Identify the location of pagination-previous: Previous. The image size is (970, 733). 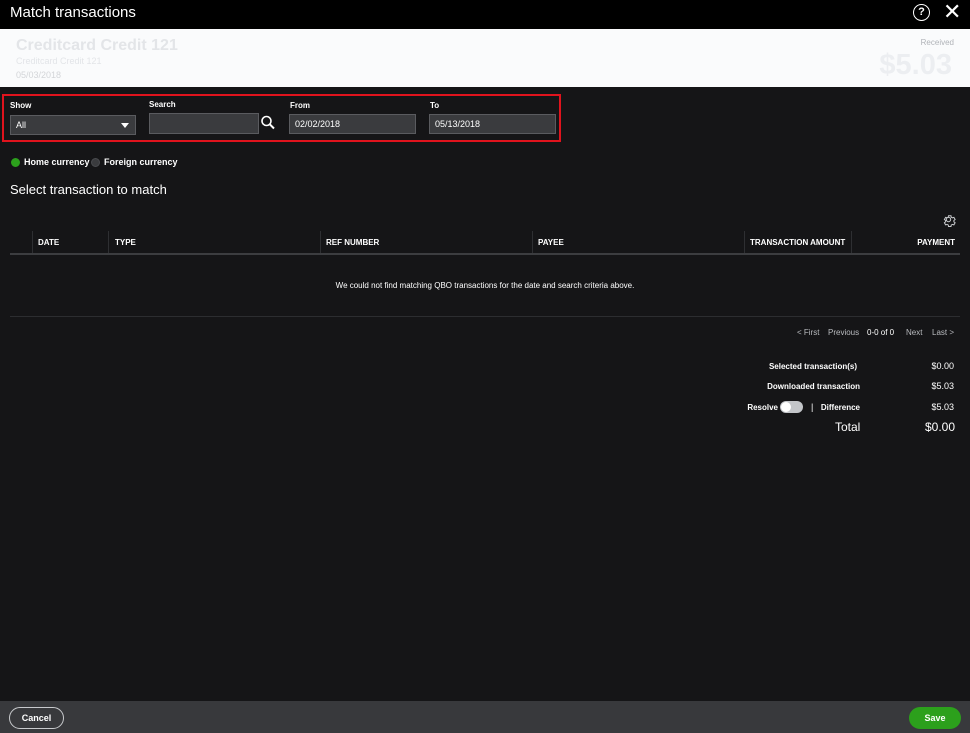
(843, 332).